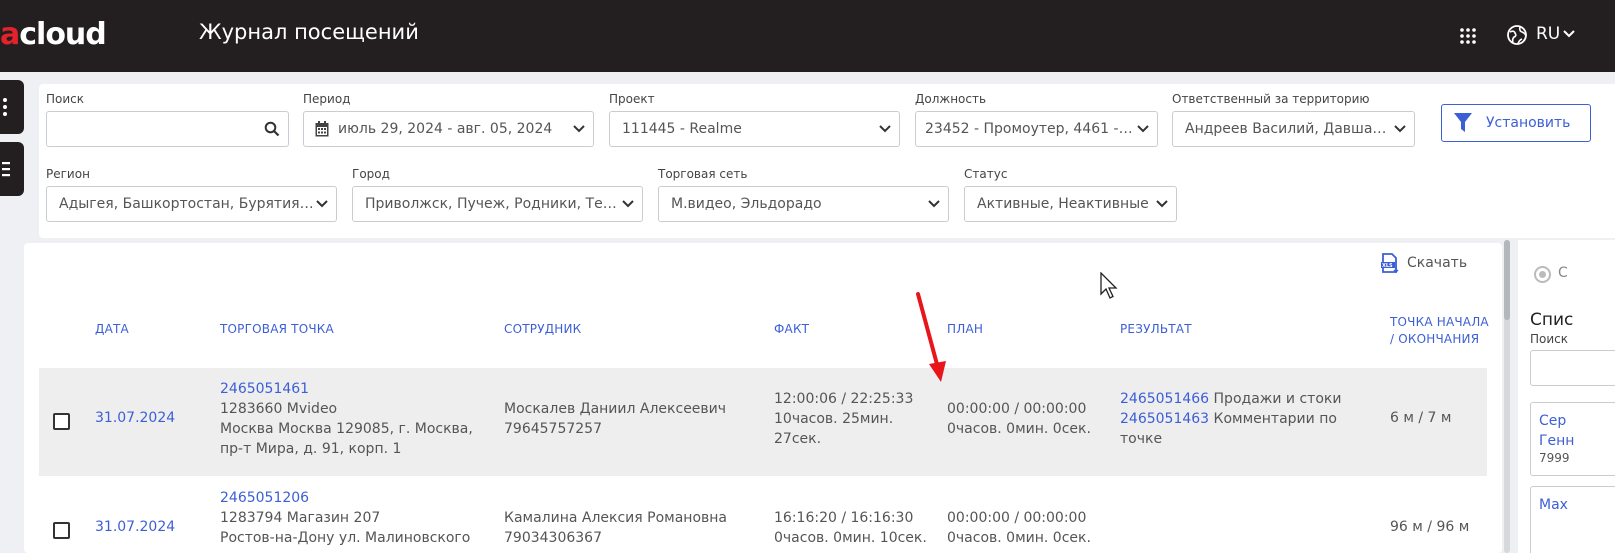 This screenshot has height=553, width=1615. I want to click on table-scrollbar, so click(1507, 396).